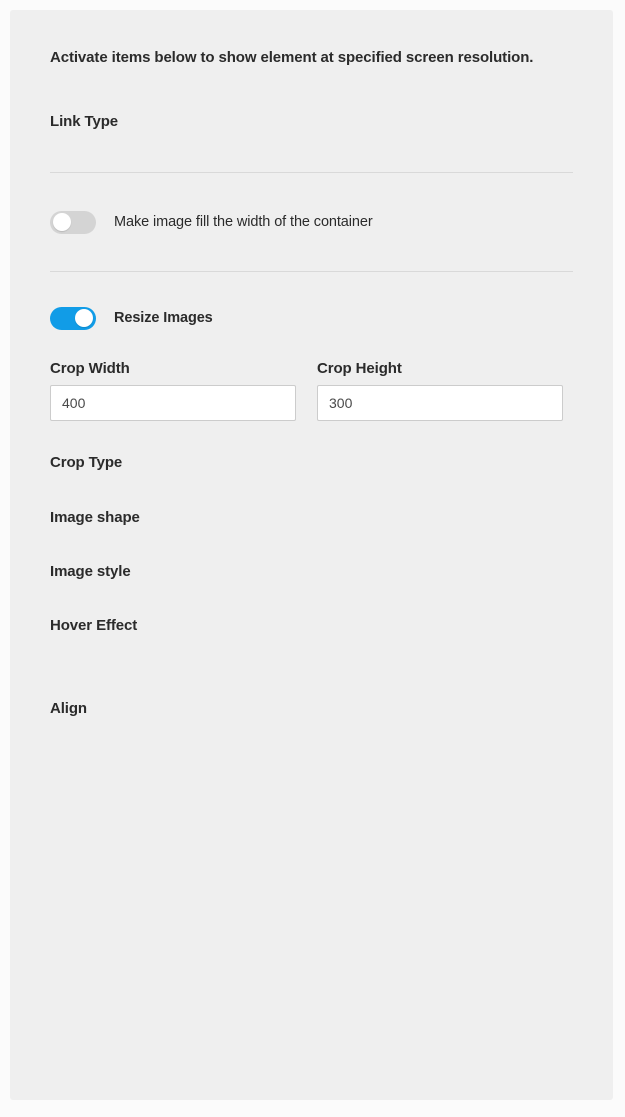  Describe the element at coordinates (73, 222) in the screenshot. I see `fill-width-toggle` at that location.